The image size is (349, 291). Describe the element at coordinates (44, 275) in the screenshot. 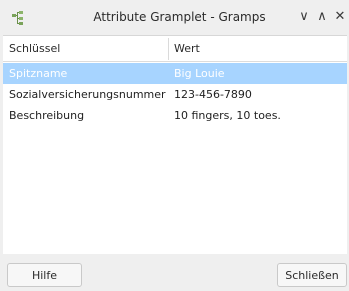

I see `help-button: Hilfe` at that location.